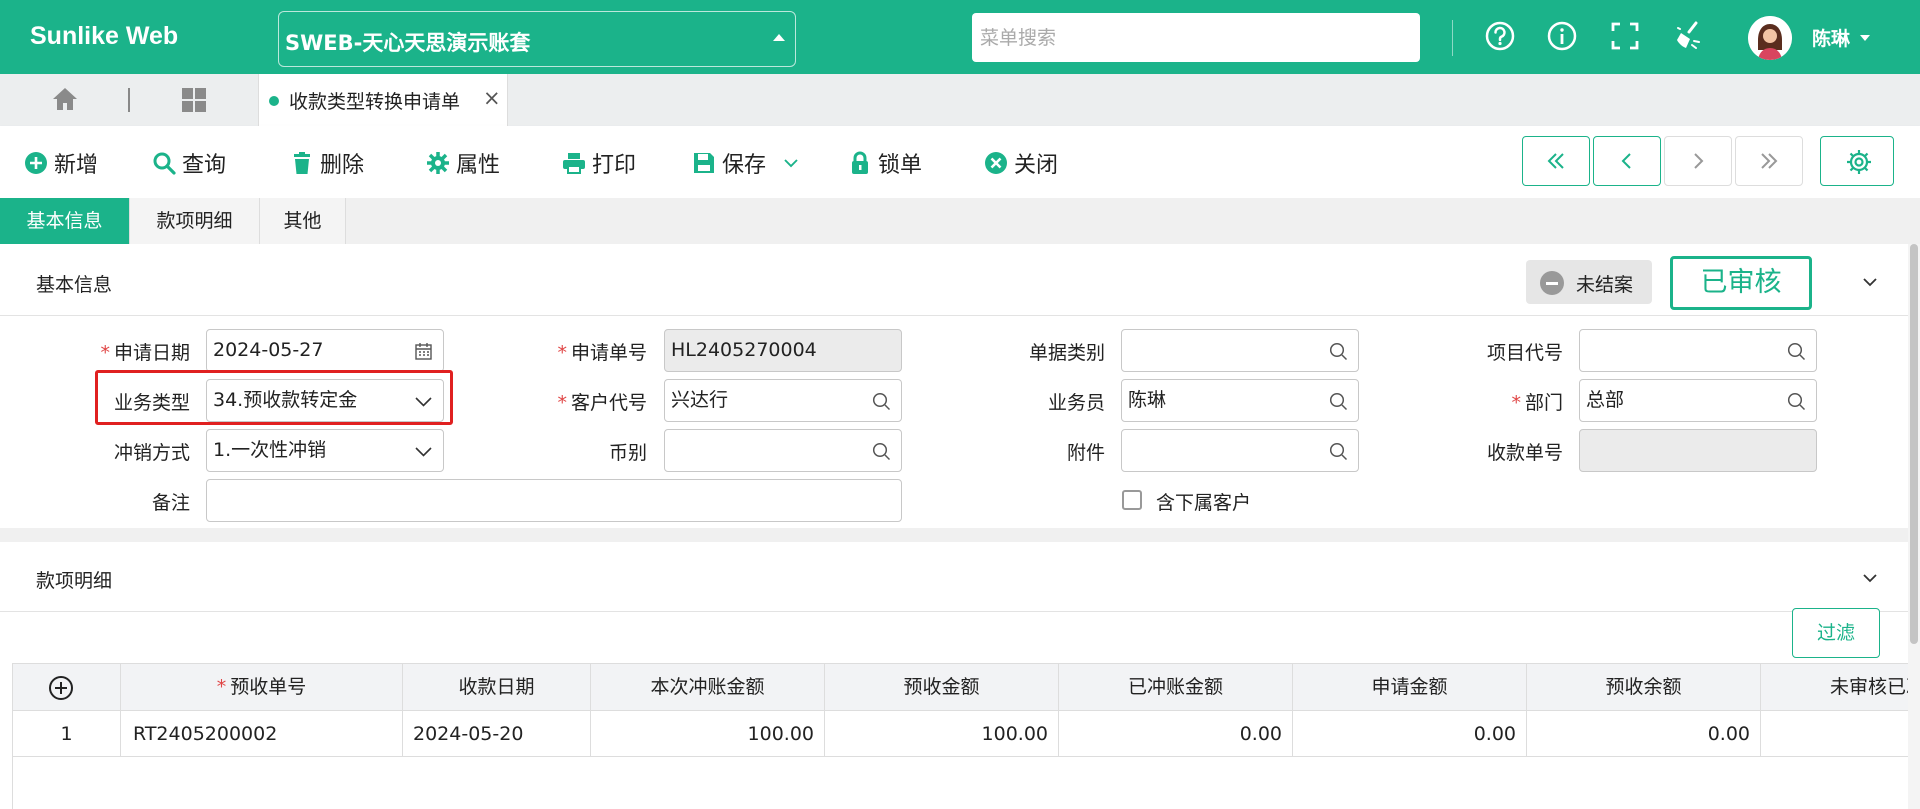  Describe the element at coordinates (1831, 37) in the screenshot. I see `user-name: 陈琳` at that location.